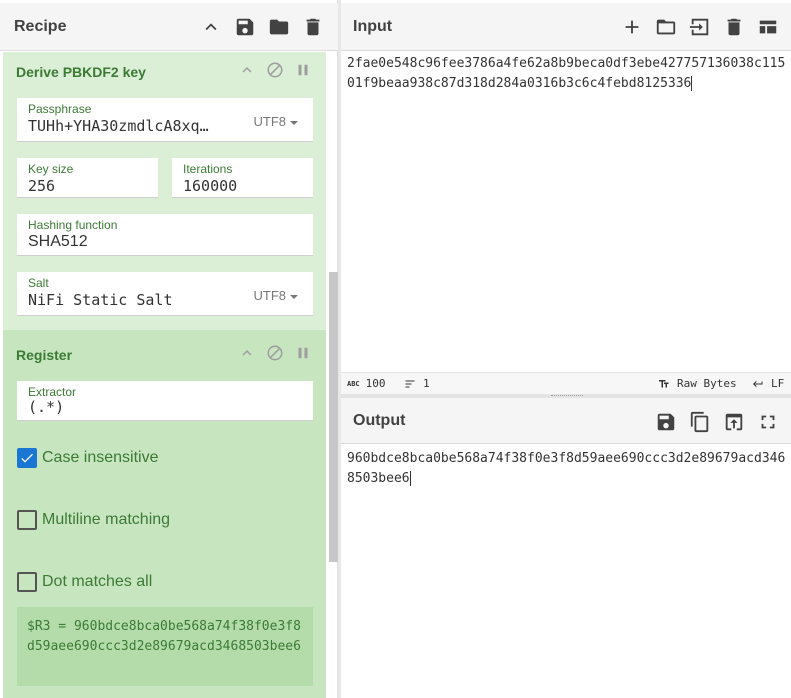 The image size is (791, 698). Describe the element at coordinates (276, 121) in the screenshot. I see `passphrase-encoding-dropdown: UTF8` at that location.